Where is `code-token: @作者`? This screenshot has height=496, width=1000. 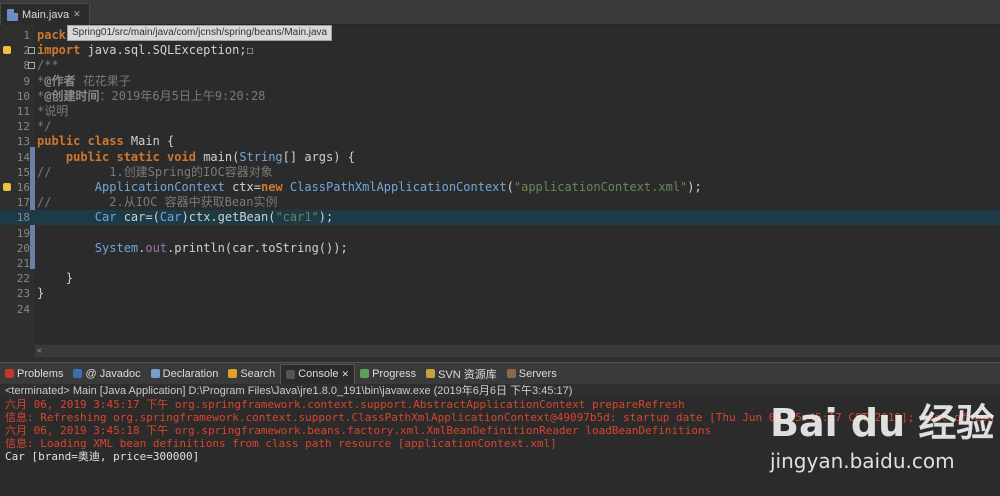 code-token: @作者 is located at coordinates (60, 80).